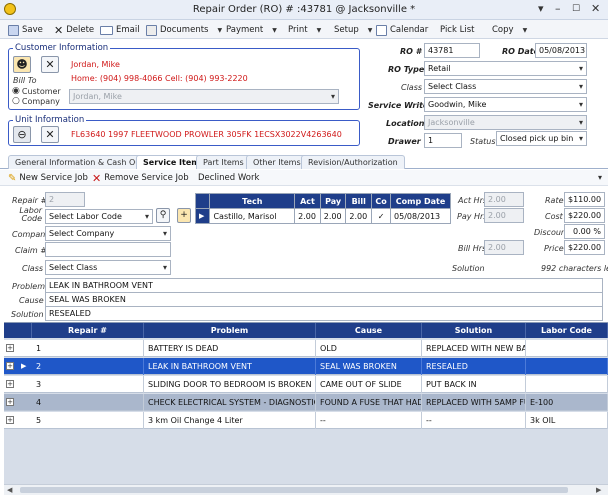  Describe the element at coordinates (353, 30) in the screenshot. I see `setup-button: Setup ▼` at that location.